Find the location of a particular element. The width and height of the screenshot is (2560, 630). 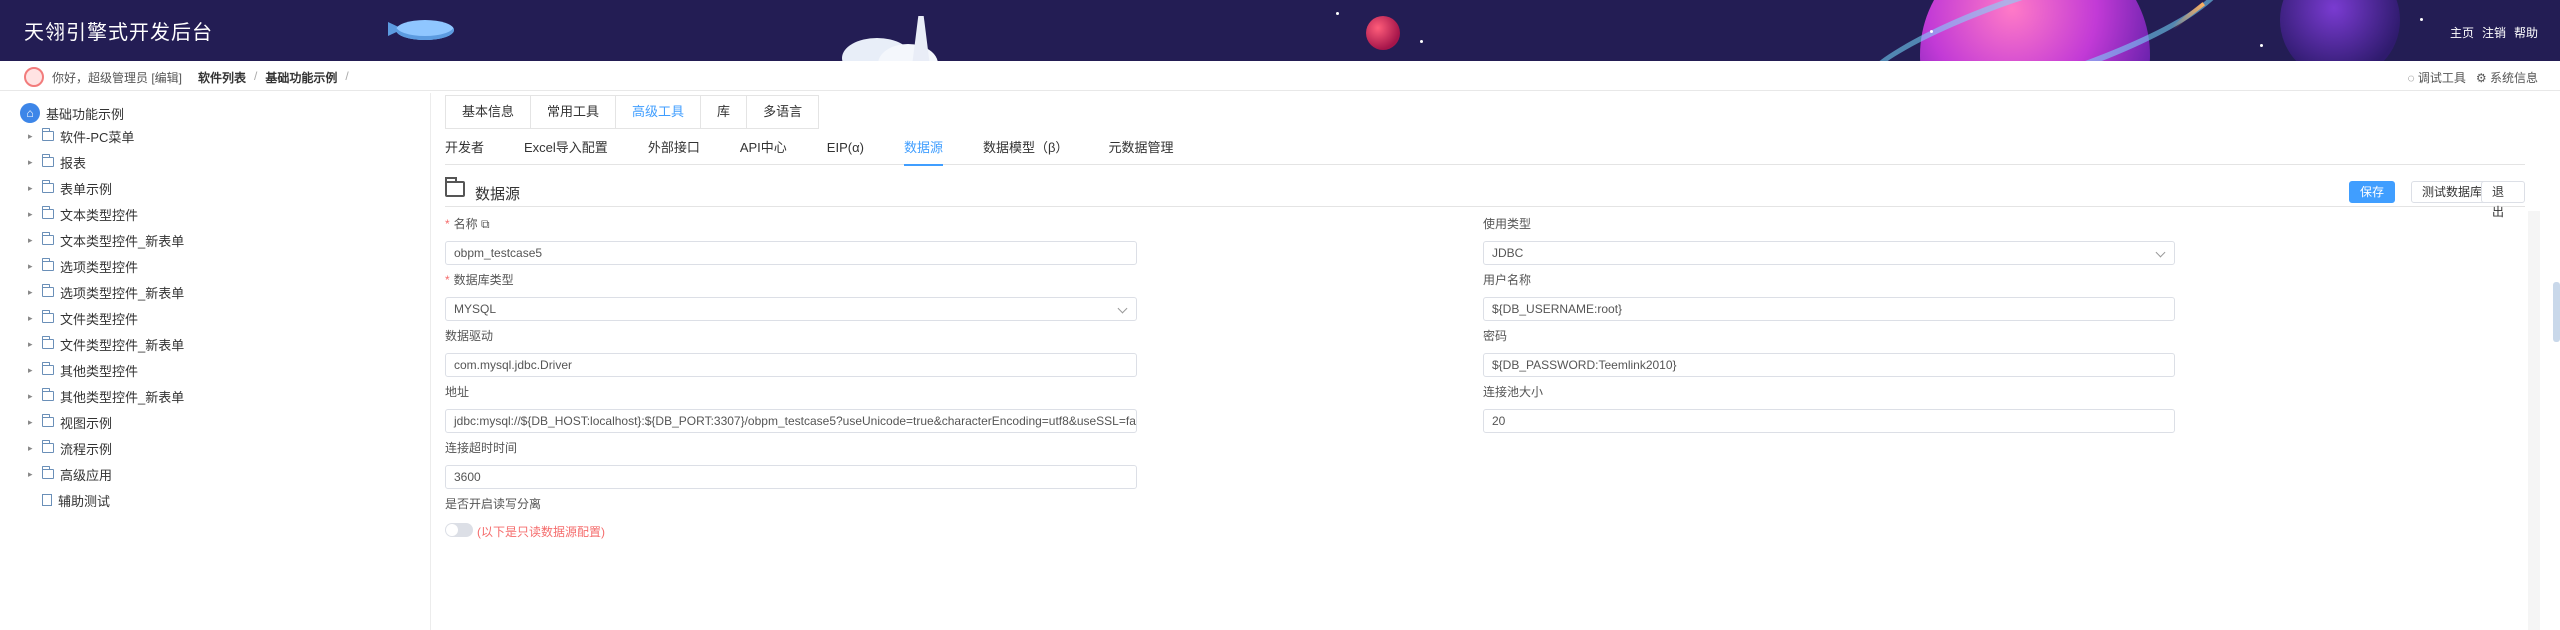

copy-icon: ⧉ is located at coordinates (485, 224).